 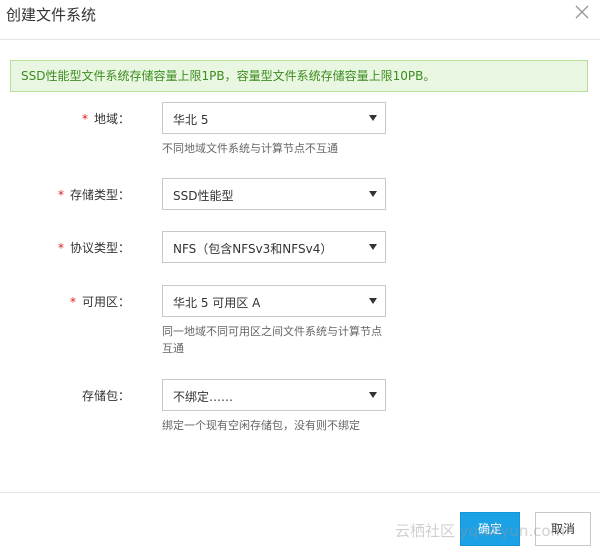 I want to click on footer-divider, so click(x=300, y=492).